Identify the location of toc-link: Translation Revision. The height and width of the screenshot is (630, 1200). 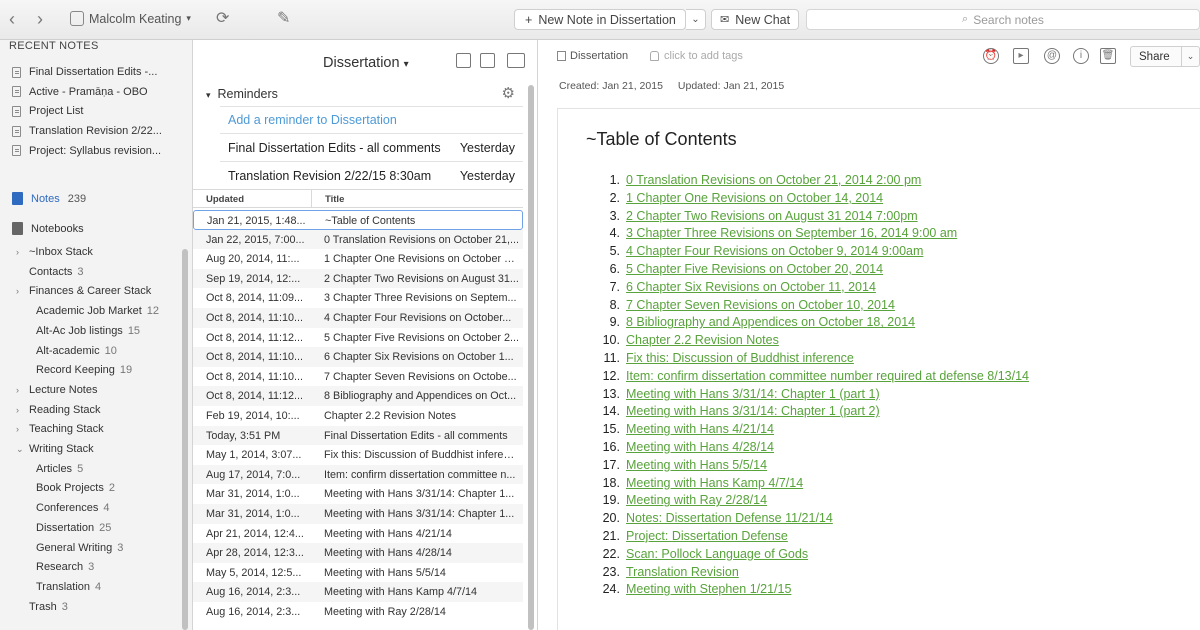
(682, 574).